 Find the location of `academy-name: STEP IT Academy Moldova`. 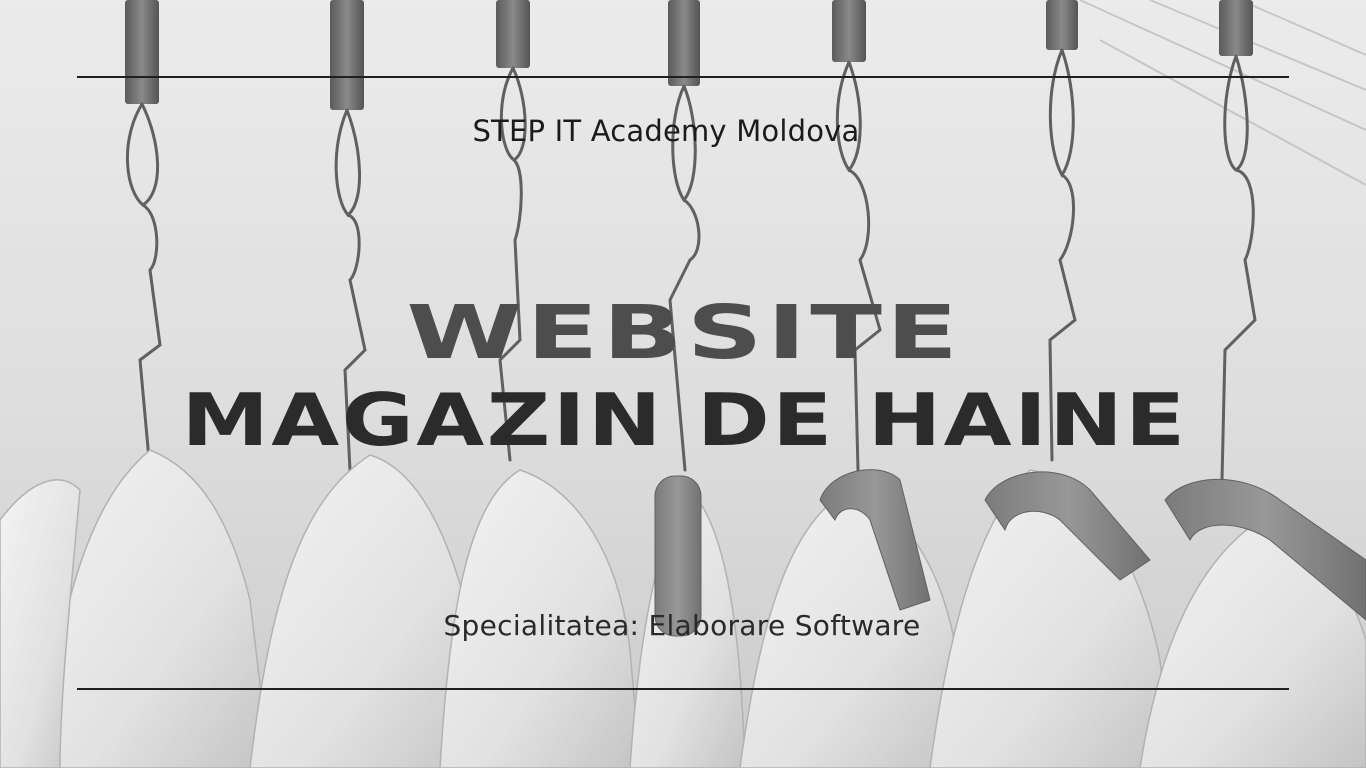

academy-name: STEP IT Academy Moldova is located at coordinates (666, 131).